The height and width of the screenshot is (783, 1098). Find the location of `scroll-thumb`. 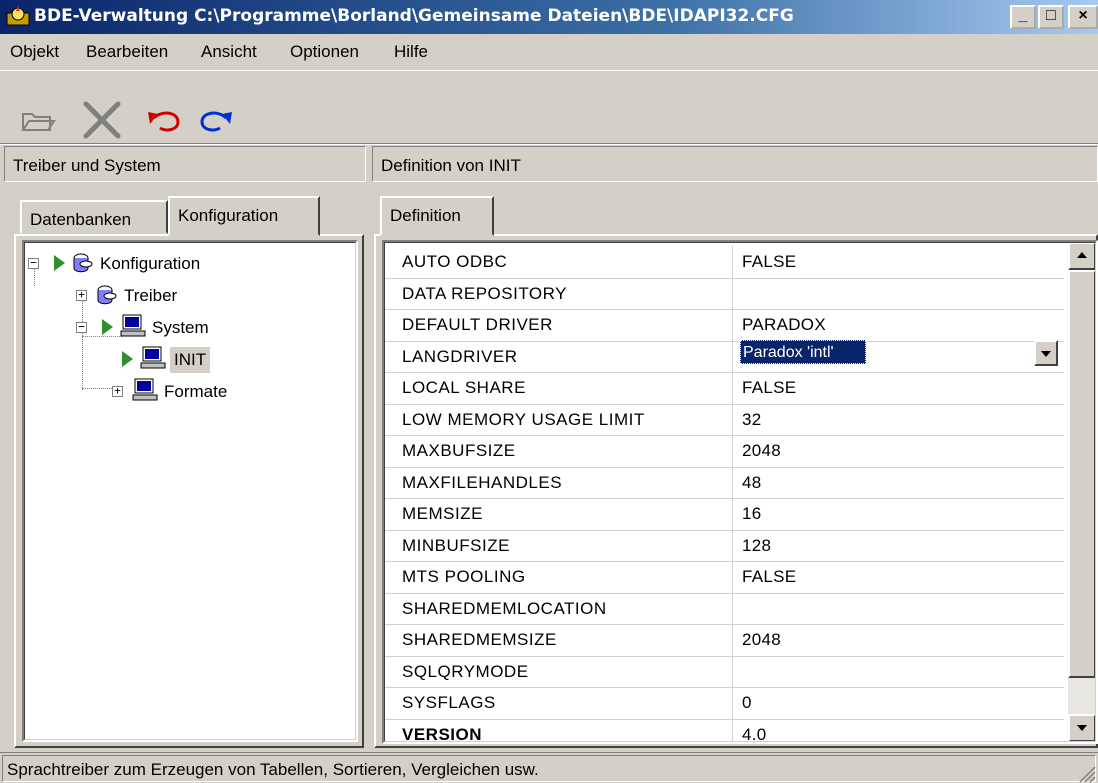

scroll-thumb is located at coordinates (1082, 474).